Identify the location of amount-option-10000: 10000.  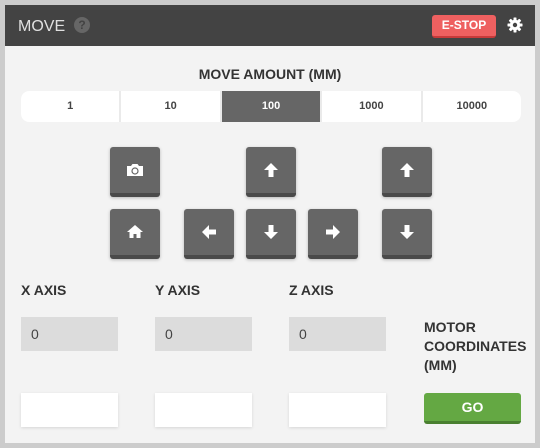
(471, 106).